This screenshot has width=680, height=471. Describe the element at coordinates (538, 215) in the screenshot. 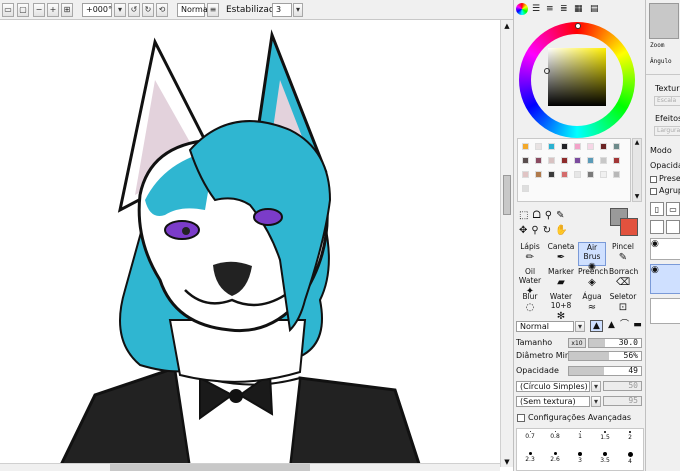

I see `lasso-icon: ᗝ` at that location.